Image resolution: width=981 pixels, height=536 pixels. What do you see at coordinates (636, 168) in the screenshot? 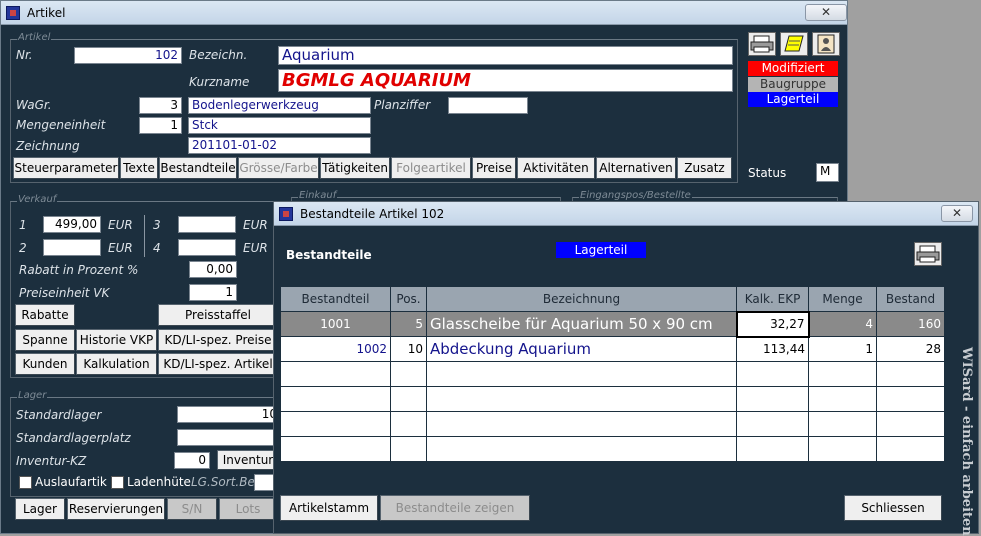
I see `tab-alternativen: Alternativen` at bounding box center [636, 168].